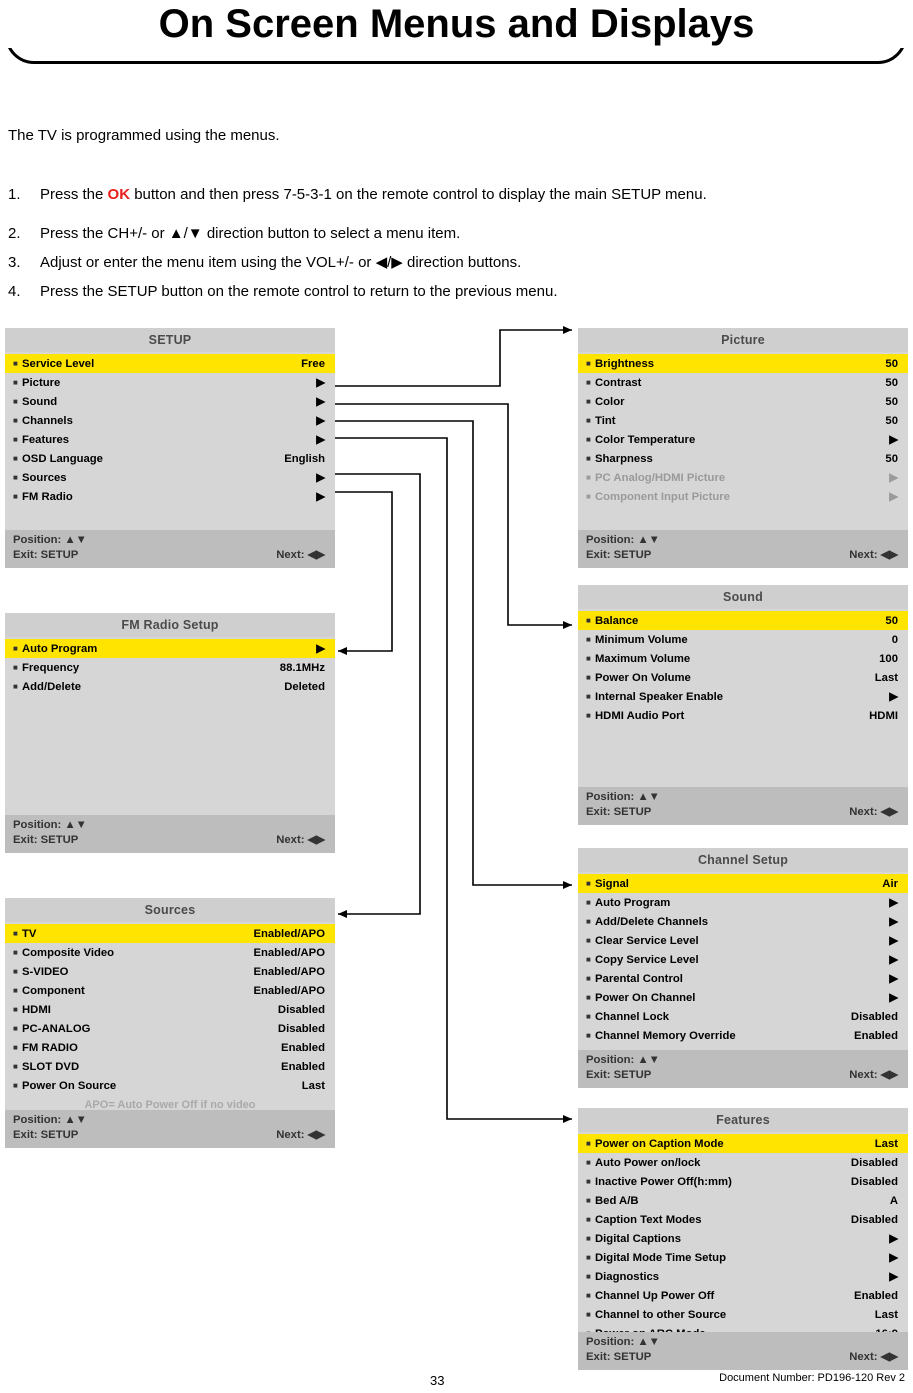 The width and height of the screenshot is (913, 1393). What do you see at coordinates (659, 696) in the screenshot?
I see `menu-row-label: Internal Speaker Enable` at bounding box center [659, 696].